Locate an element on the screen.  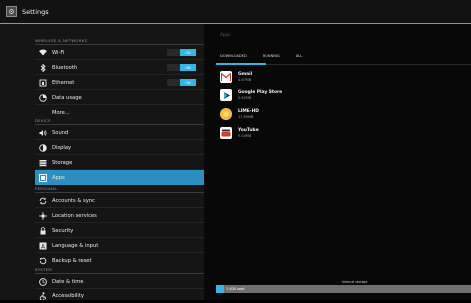
accessibility-icon is located at coordinates (42, 295).